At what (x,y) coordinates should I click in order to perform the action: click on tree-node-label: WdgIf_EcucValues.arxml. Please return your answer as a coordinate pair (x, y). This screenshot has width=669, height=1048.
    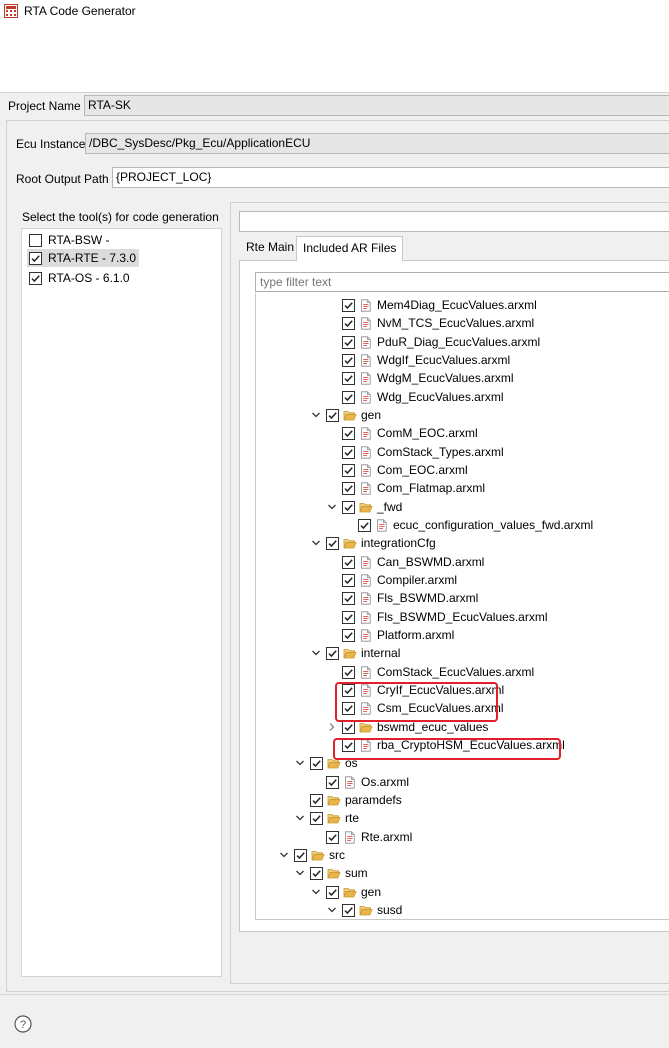
    Looking at the image, I should click on (444, 359).